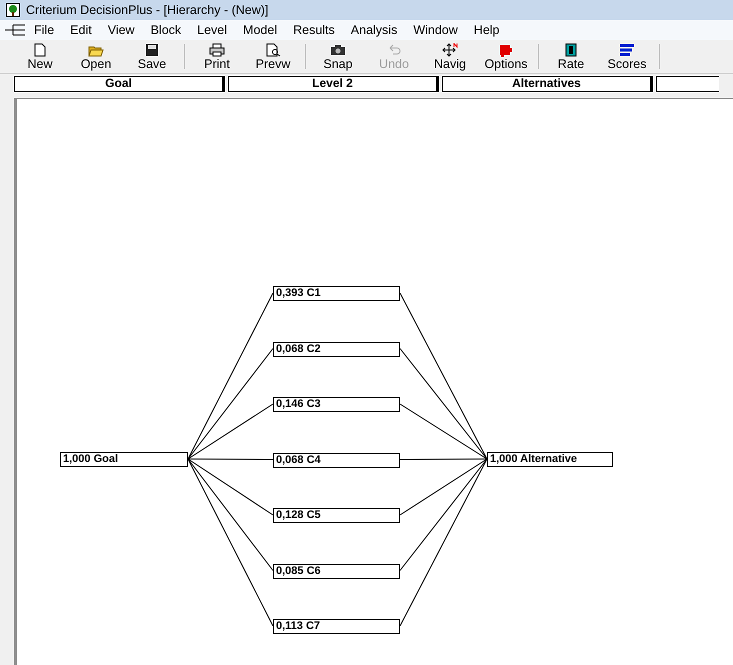 The height and width of the screenshot is (665, 733). I want to click on toolbar-button: Print, so click(217, 56).